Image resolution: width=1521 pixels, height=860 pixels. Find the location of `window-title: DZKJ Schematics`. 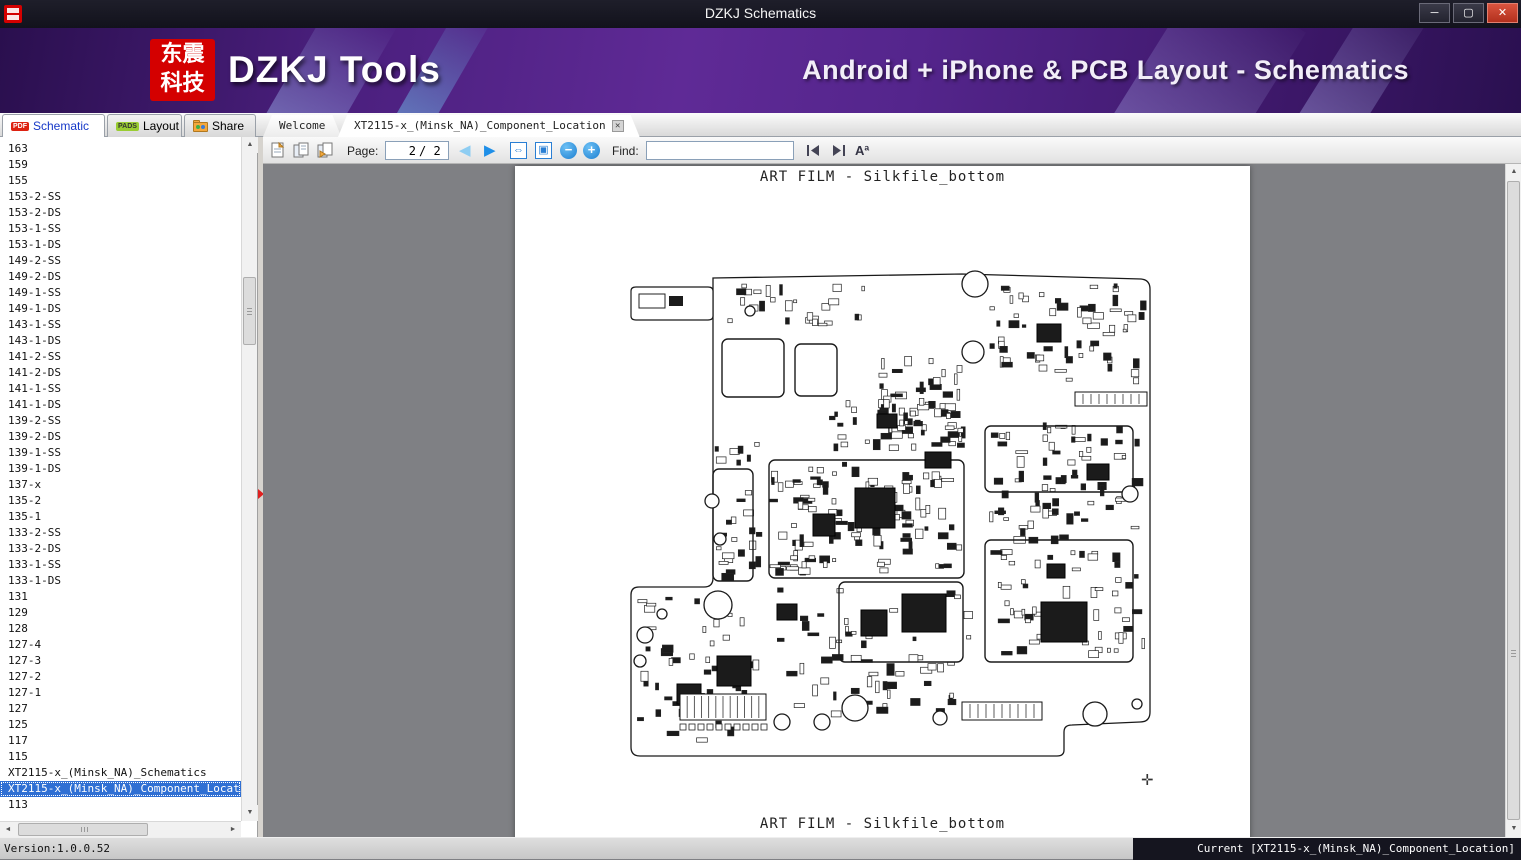

window-title: DZKJ Schematics is located at coordinates (760, 13).